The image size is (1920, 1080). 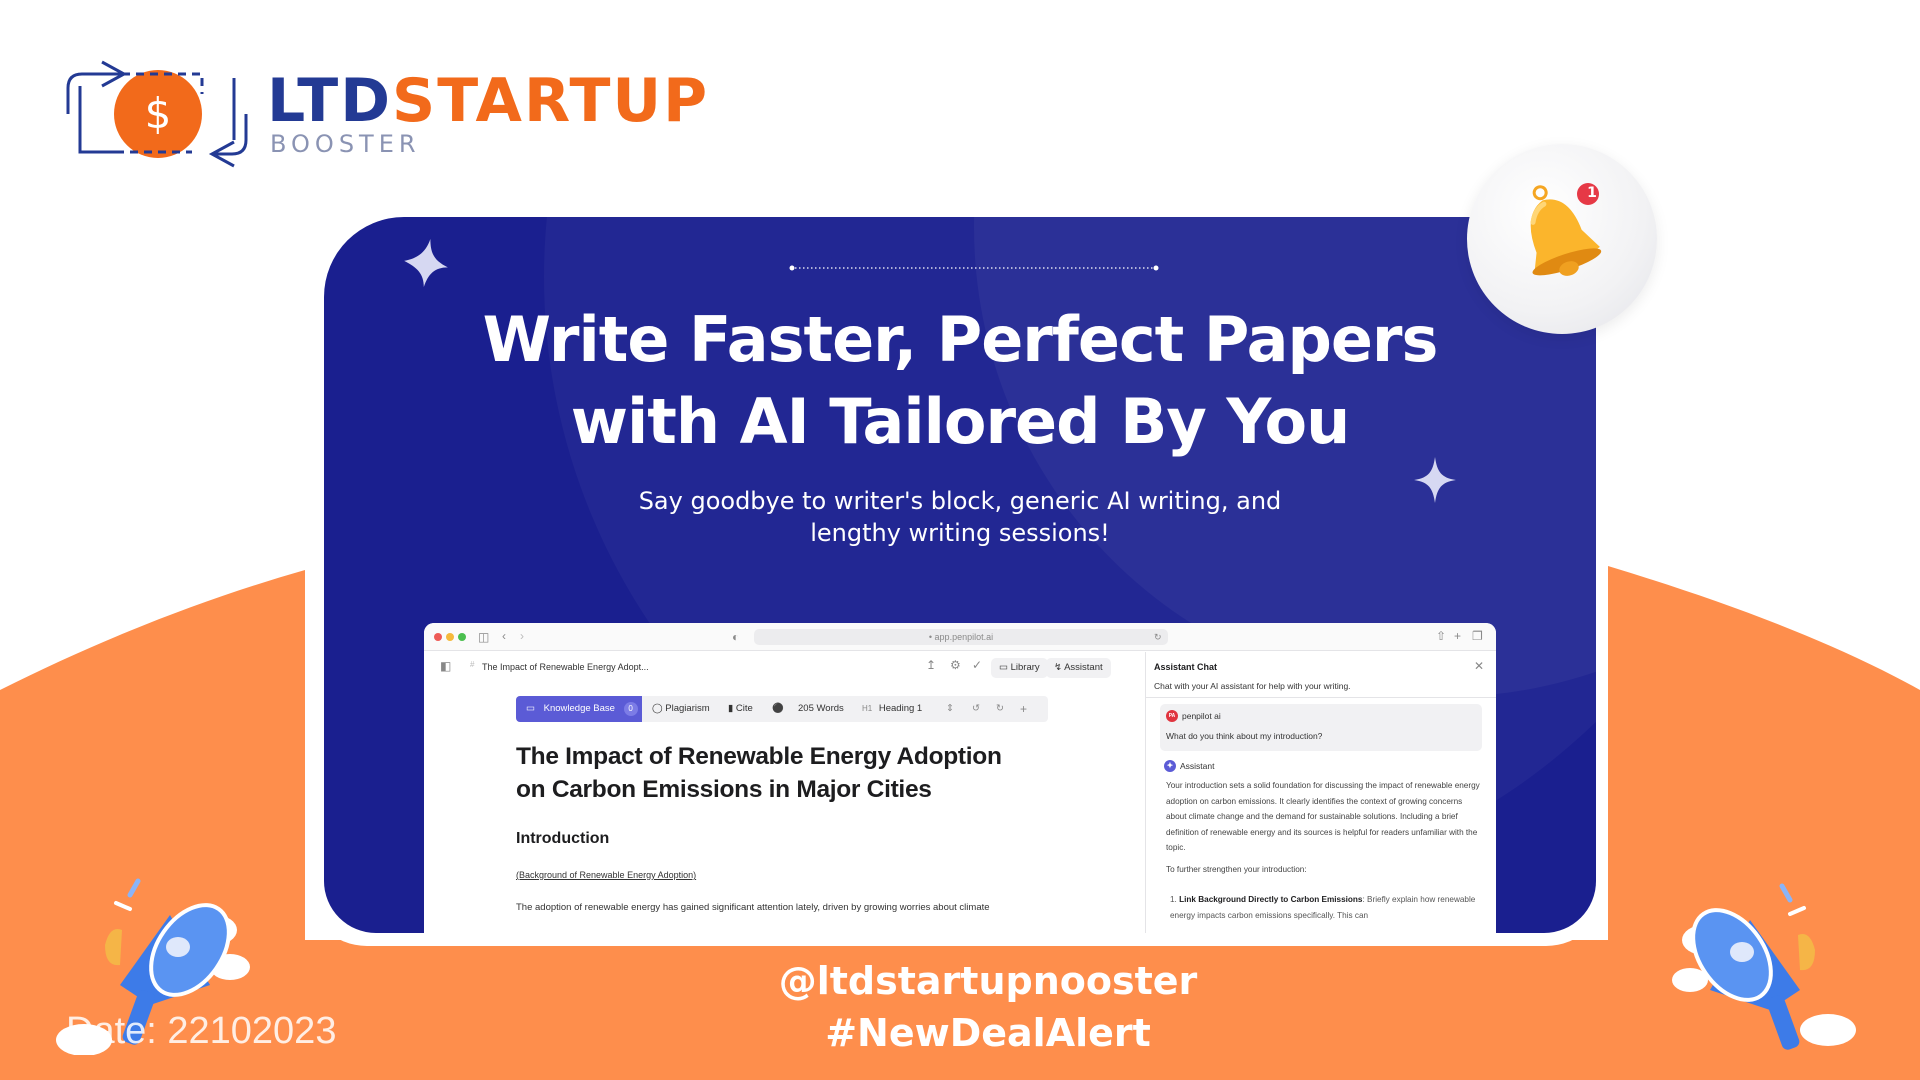 I want to click on tabs-icon: ❐, so click(x=1477, y=636).